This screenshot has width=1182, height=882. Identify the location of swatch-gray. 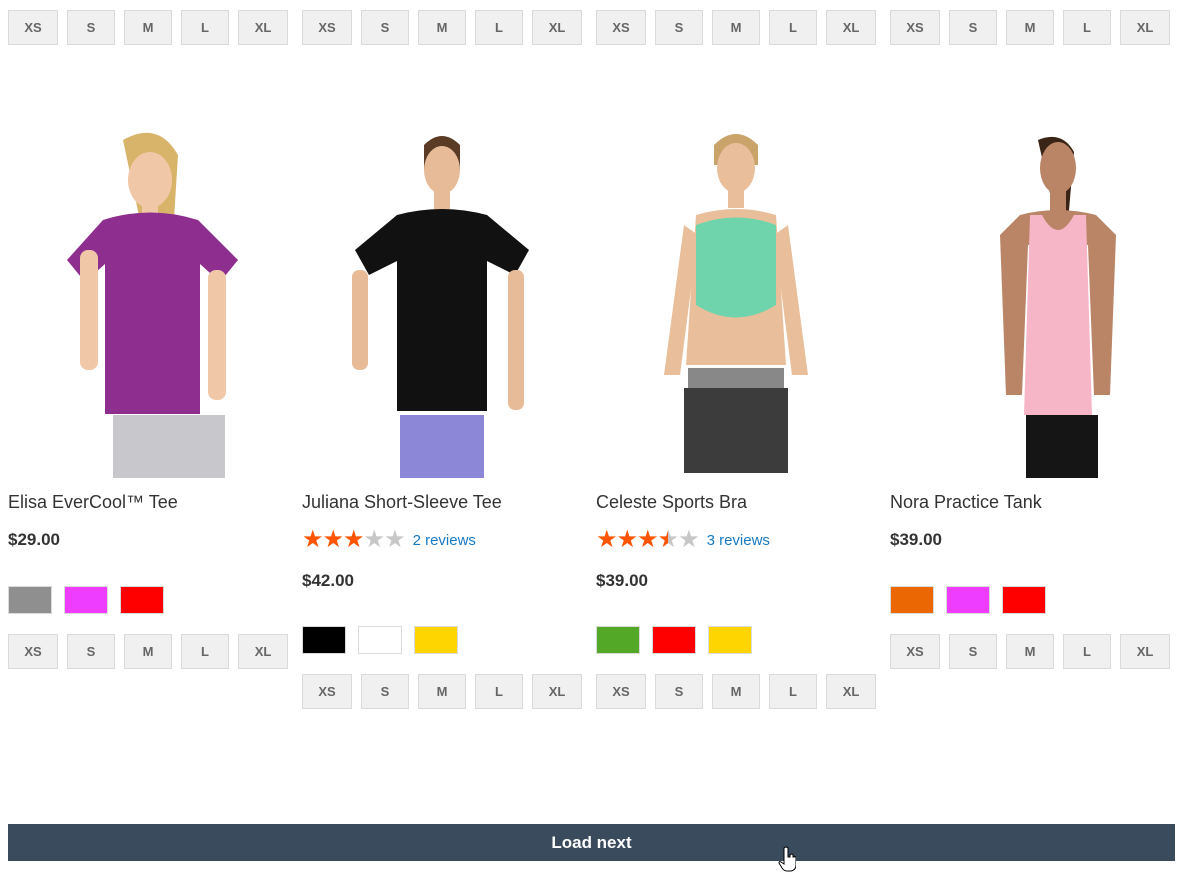
(30, 600).